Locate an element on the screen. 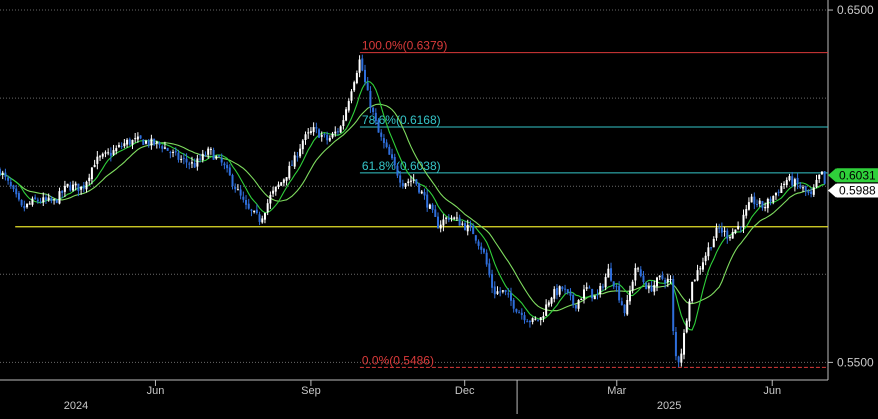 Image resolution: width=878 pixels, height=419 pixels. year-label: 2025 is located at coordinates (669, 406).